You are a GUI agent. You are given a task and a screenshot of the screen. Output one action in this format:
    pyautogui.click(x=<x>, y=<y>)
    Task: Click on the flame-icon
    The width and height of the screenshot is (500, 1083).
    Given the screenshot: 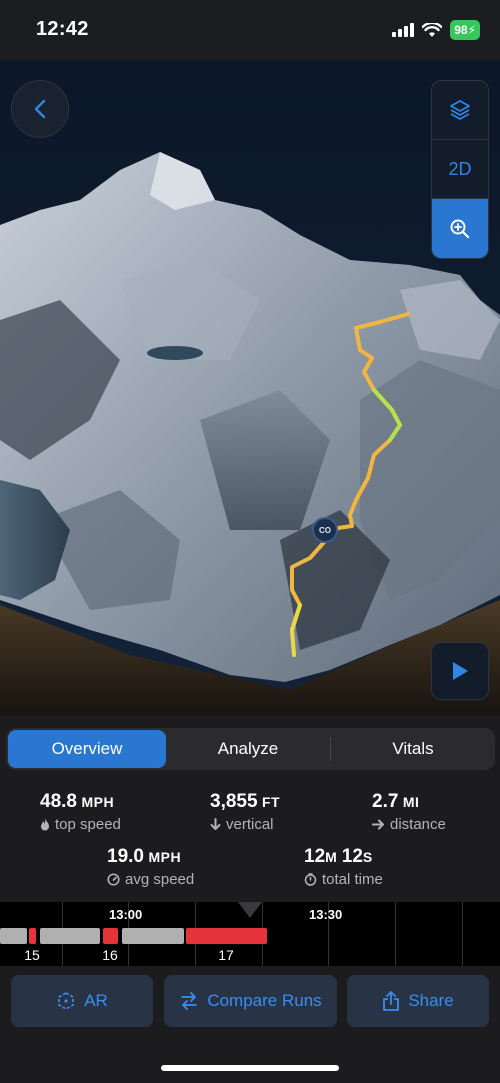 What is the action you would take?
    pyautogui.click(x=45, y=824)
    